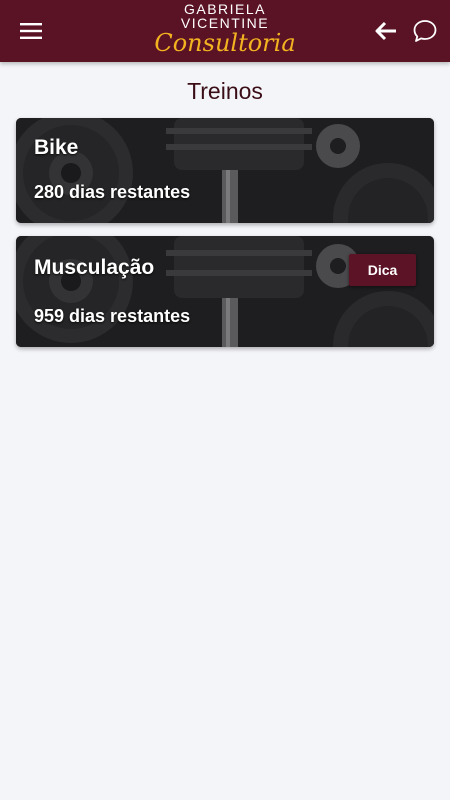 The image size is (450, 800). I want to click on workout-remaining-days: 959 dias restantes, so click(112, 316).